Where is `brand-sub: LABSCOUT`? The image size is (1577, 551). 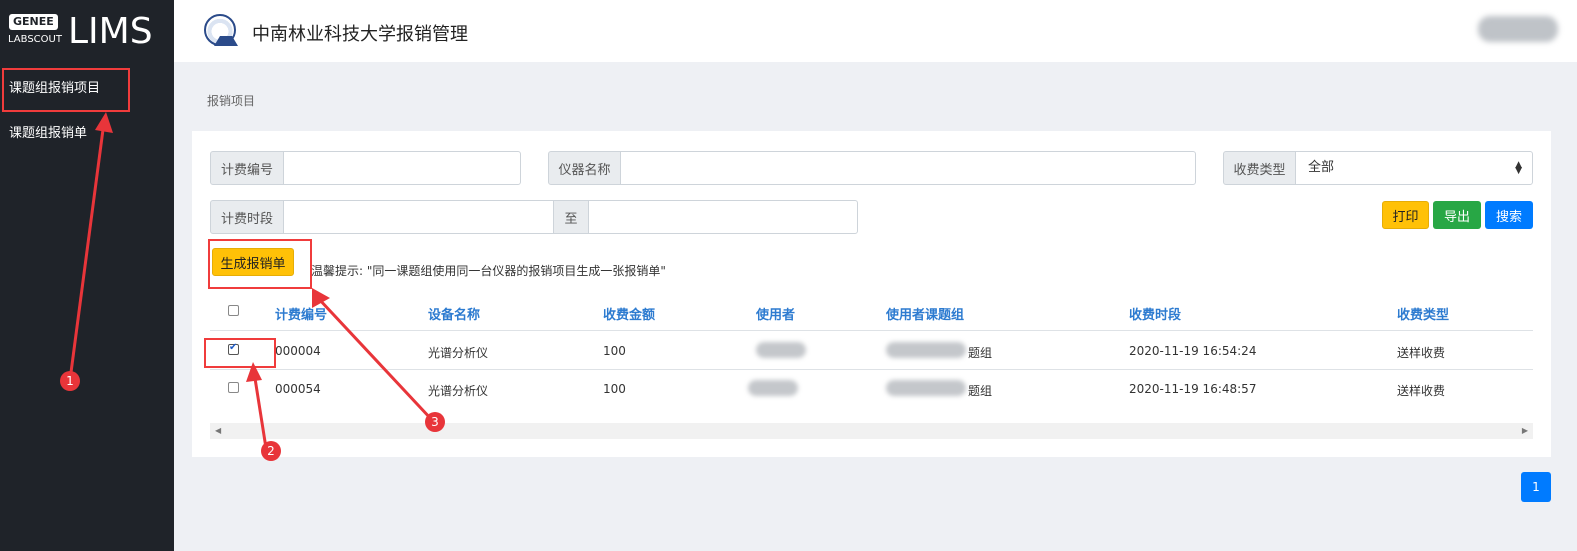 brand-sub: LABSCOUT is located at coordinates (35, 39).